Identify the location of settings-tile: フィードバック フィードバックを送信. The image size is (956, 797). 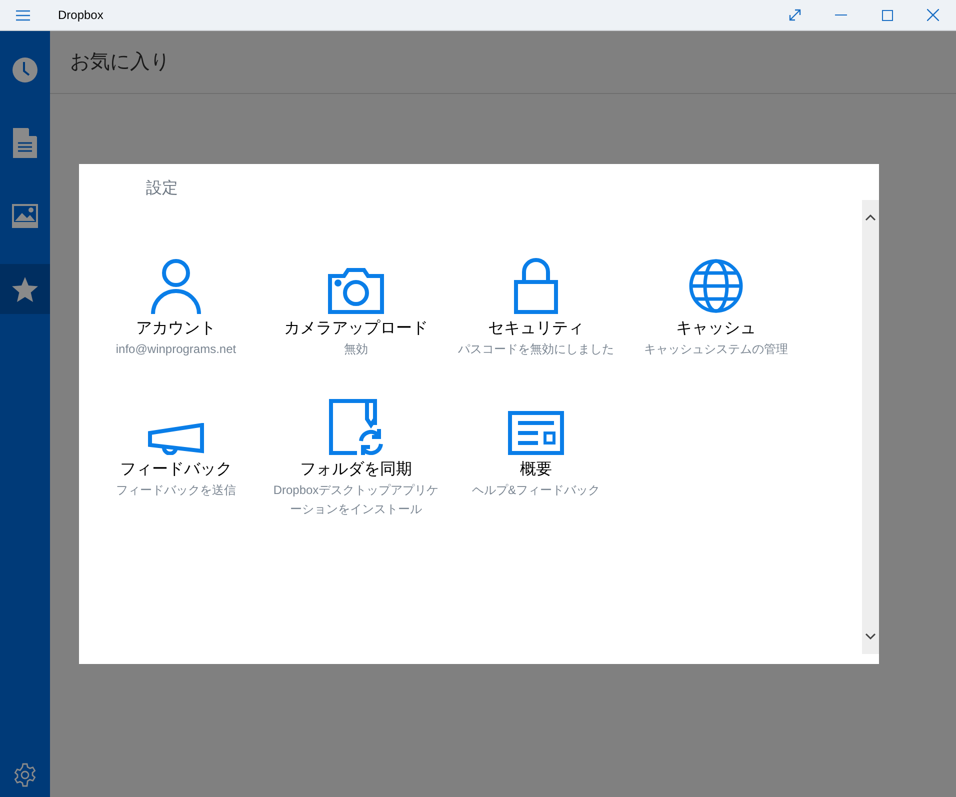
(176, 459).